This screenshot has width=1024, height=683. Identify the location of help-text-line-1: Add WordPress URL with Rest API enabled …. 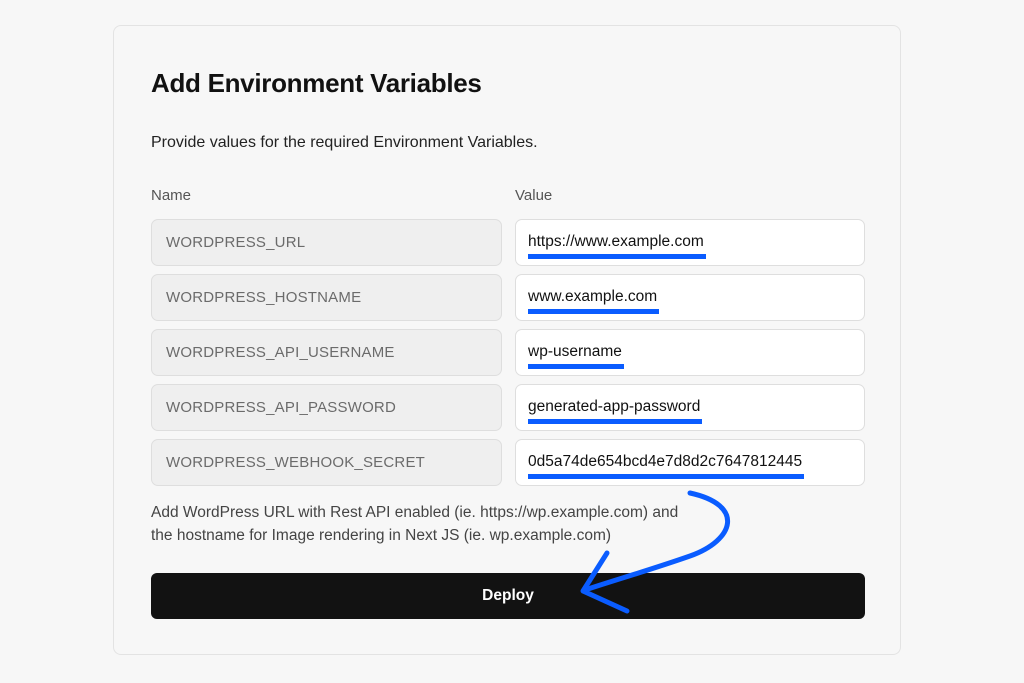
(415, 512).